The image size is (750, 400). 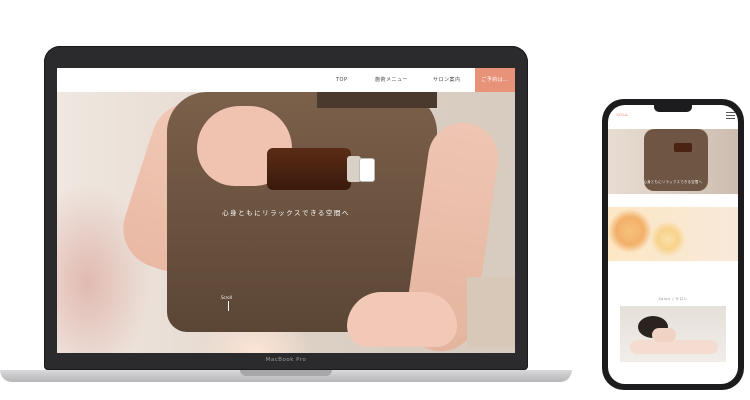 What do you see at coordinates (683, 147) in the screenshot?
I see `phone-oil-bottle-image` at bounding box center [683, 147].